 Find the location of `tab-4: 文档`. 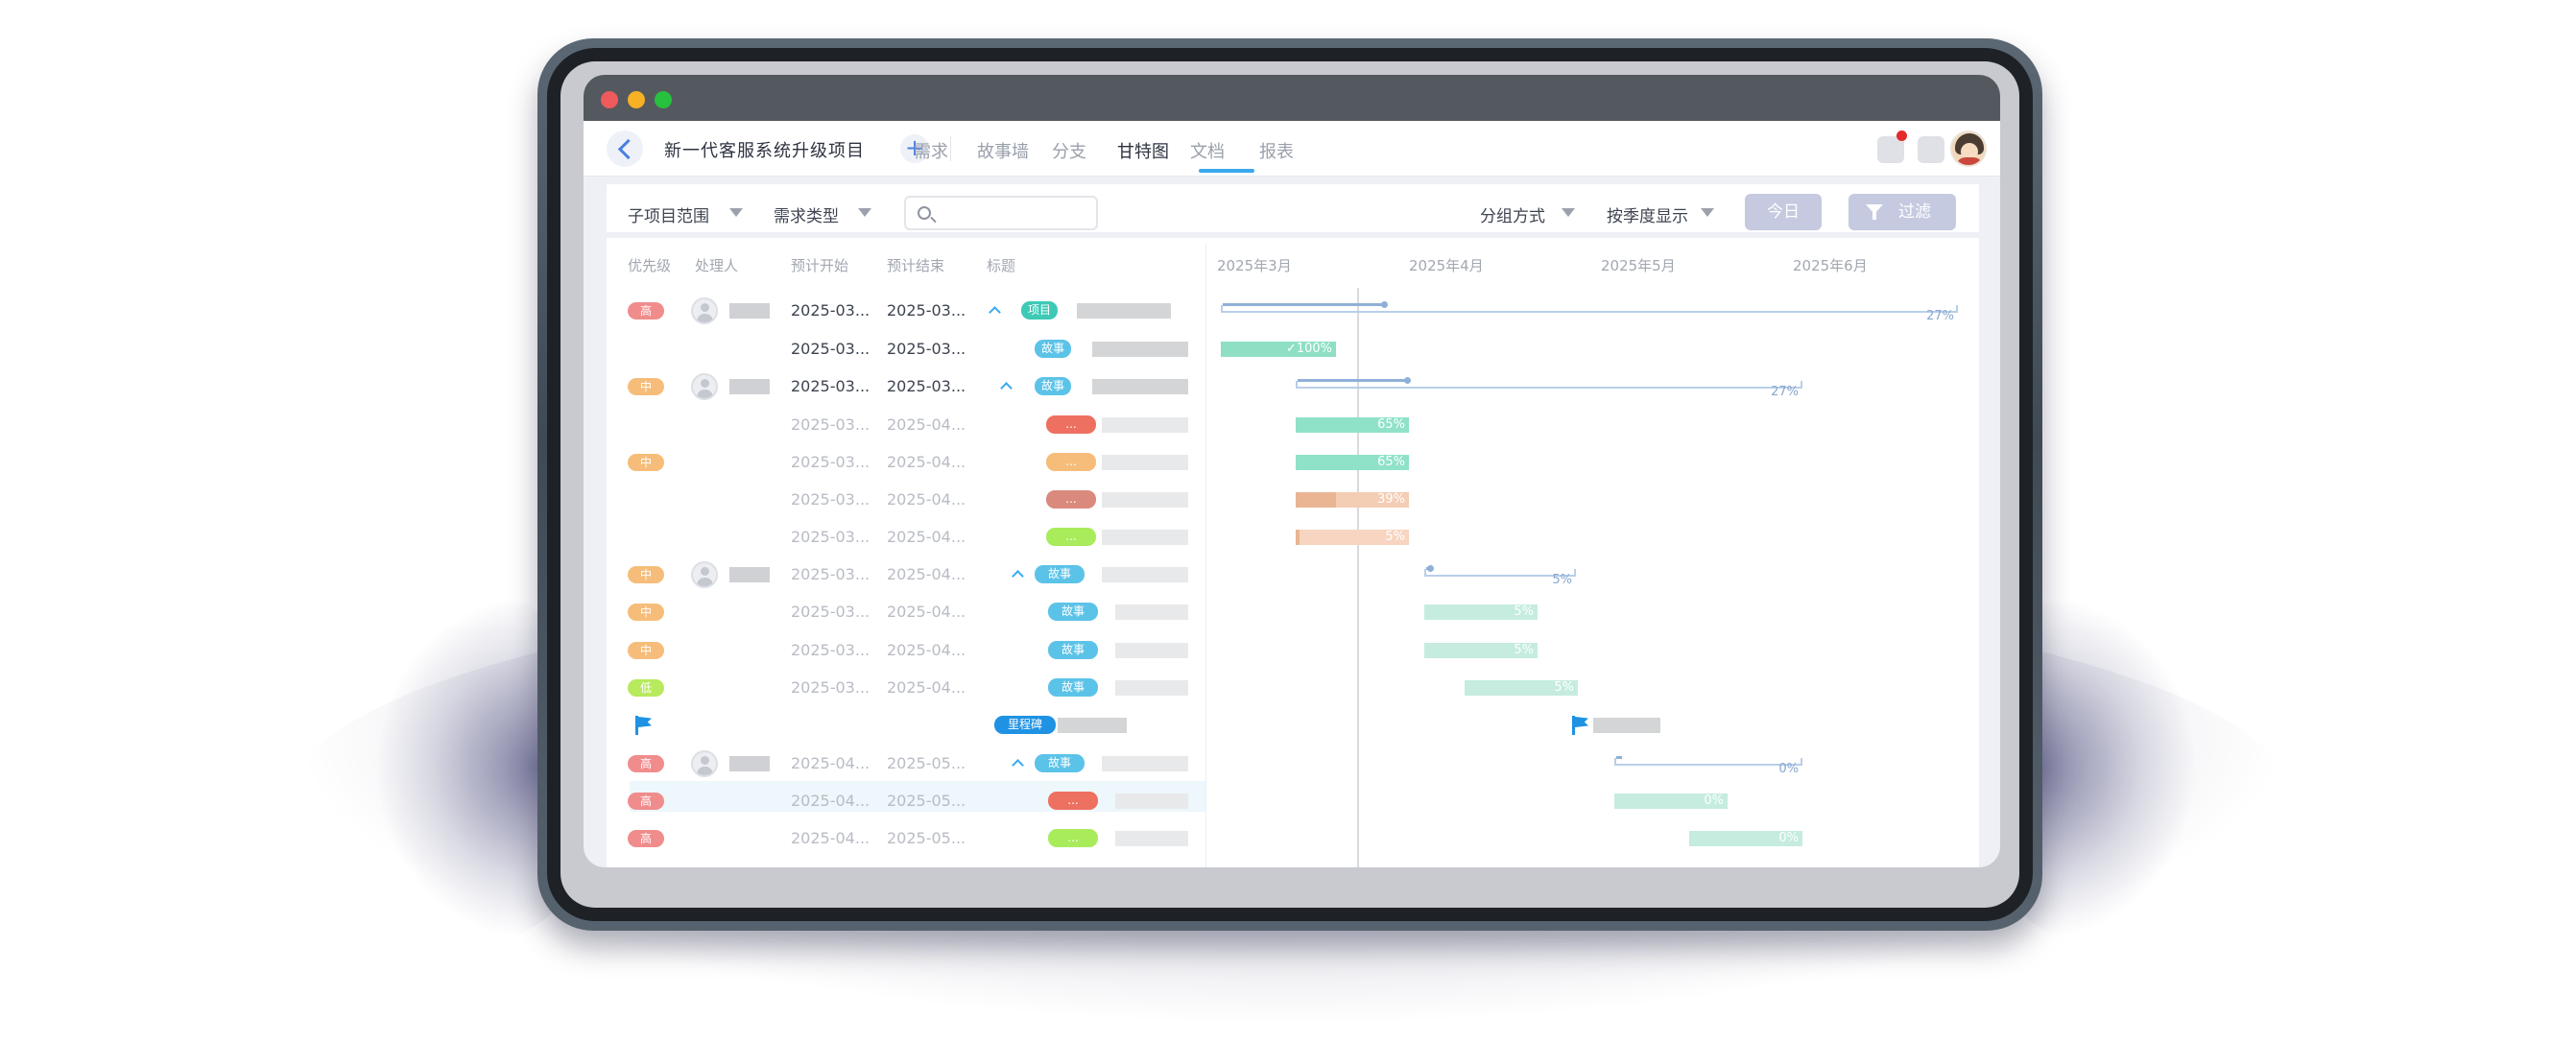

tab-4: 文档 is located at coordinates (1207, 150).